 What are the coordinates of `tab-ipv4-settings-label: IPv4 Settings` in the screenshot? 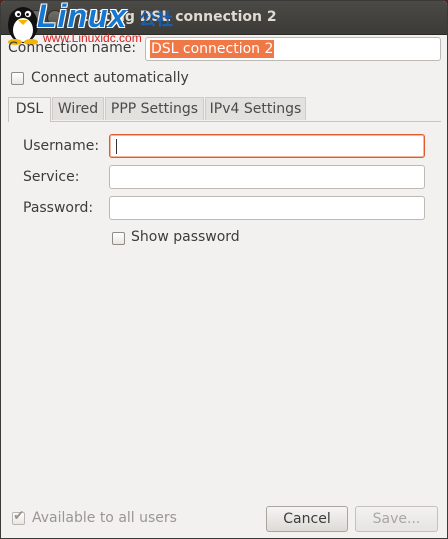 It's located at (255, 109).